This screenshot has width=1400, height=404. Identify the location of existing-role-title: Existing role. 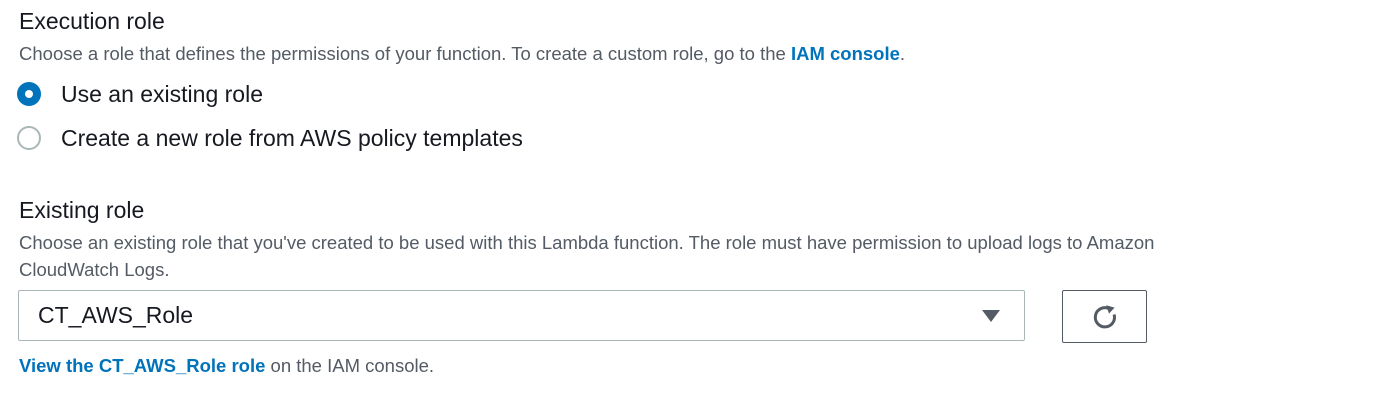
(82, 210).